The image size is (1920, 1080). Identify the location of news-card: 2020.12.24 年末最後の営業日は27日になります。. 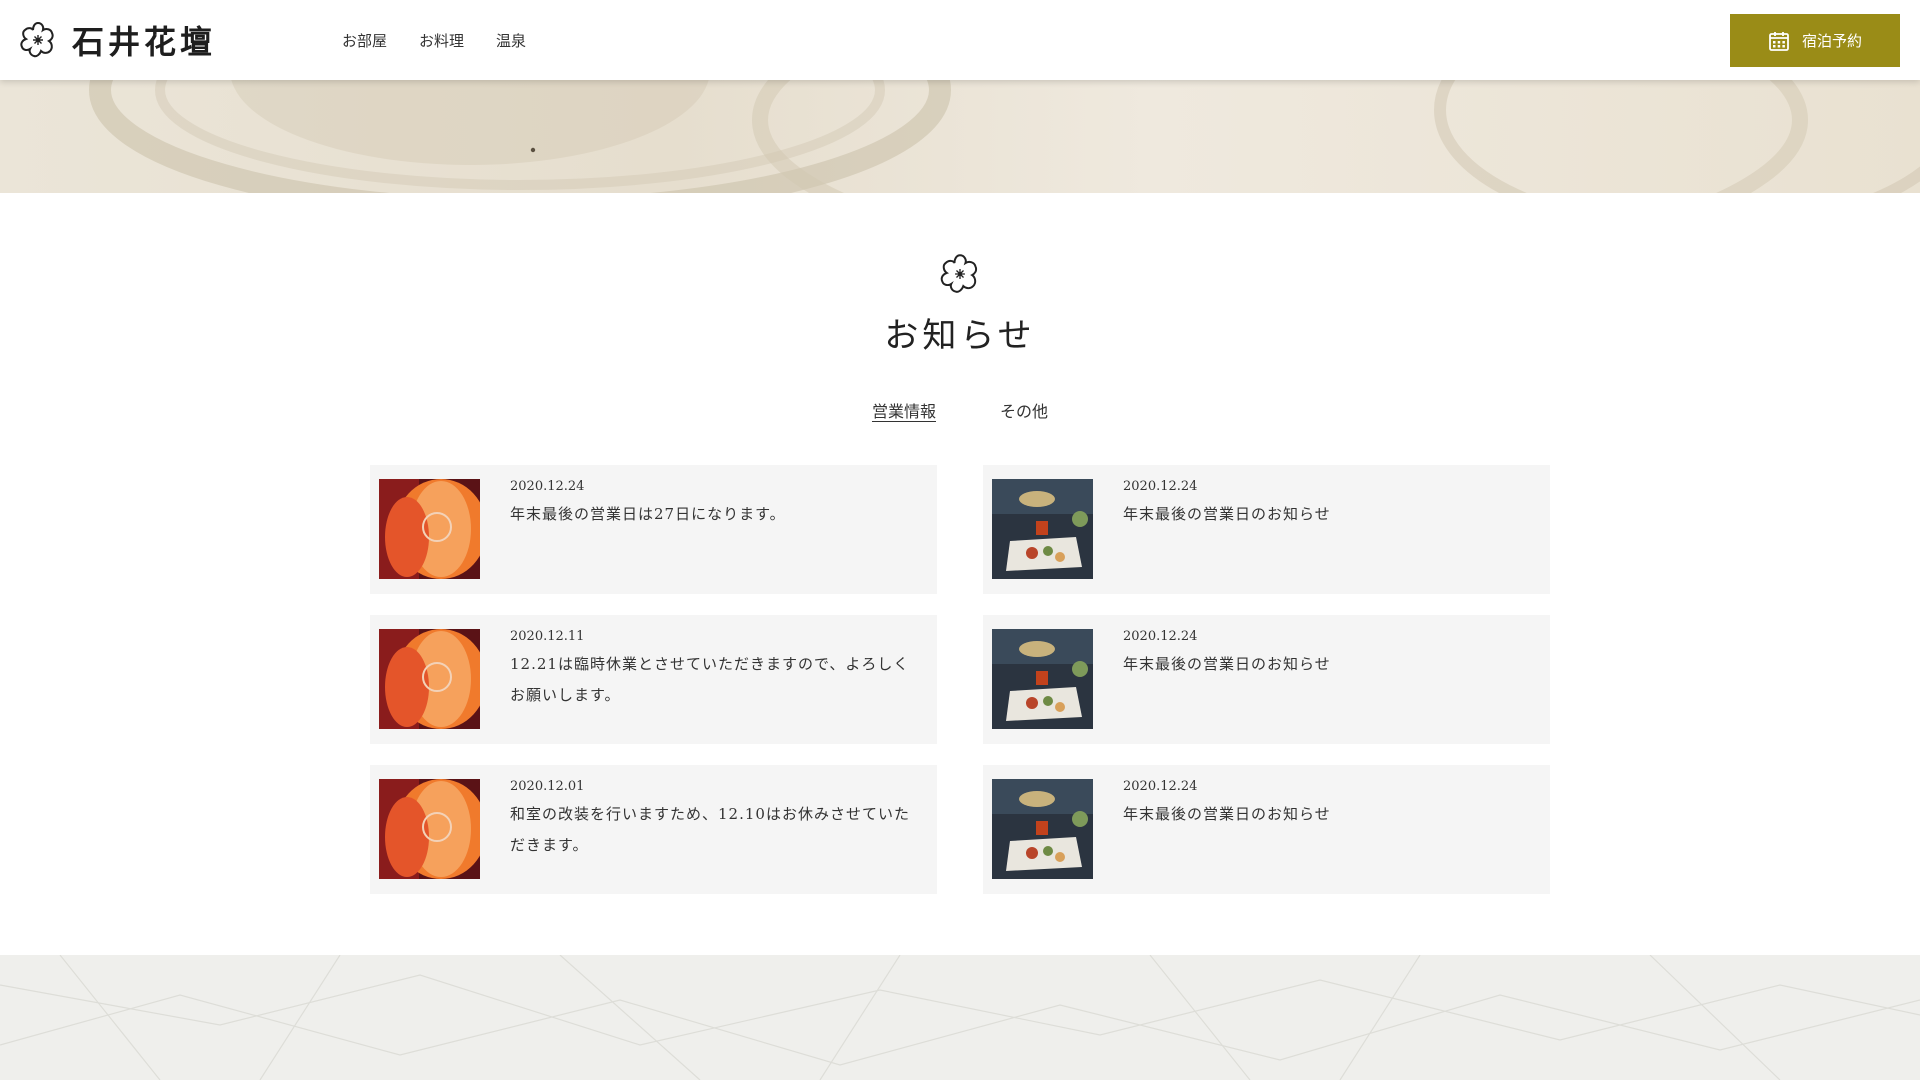
(653, 529).